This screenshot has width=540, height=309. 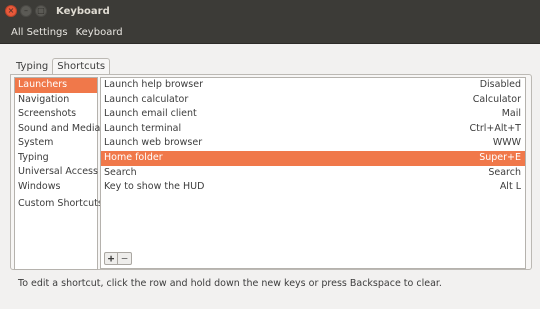 What do you see at coordinates (510, 187) in the screenshot?
I see `shortcut-key: Alt L` at bounding box center [510, 187].